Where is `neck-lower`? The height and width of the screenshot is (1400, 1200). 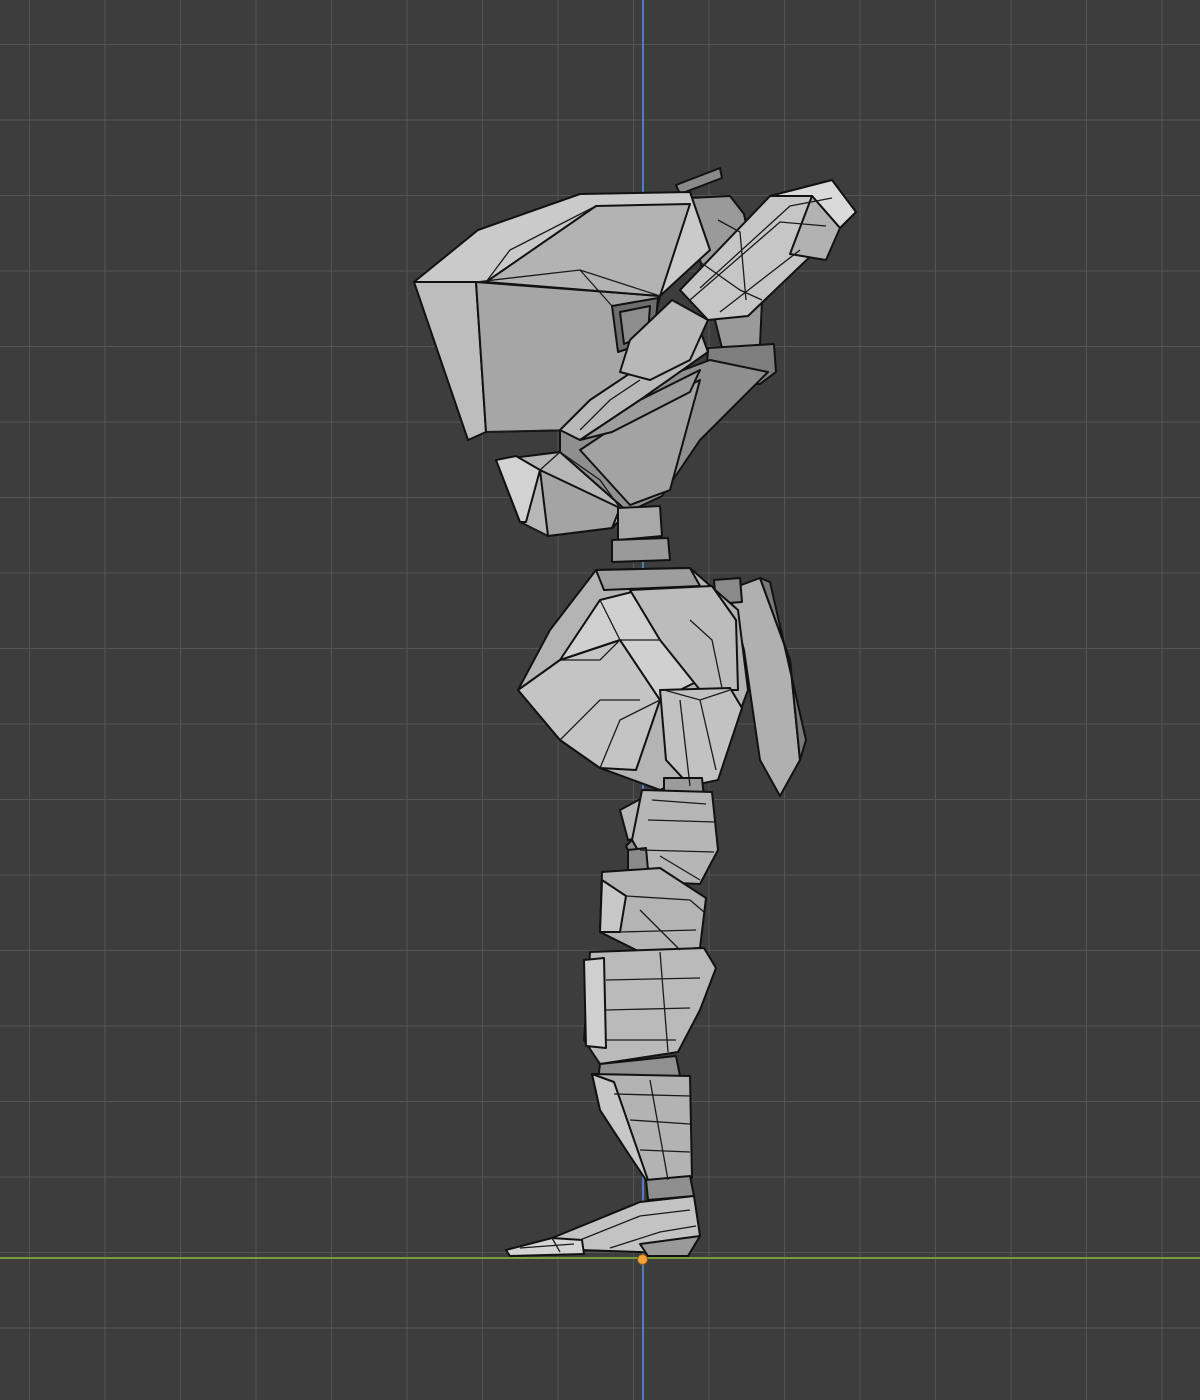
neck-lower is located at coordinates (641, 550).